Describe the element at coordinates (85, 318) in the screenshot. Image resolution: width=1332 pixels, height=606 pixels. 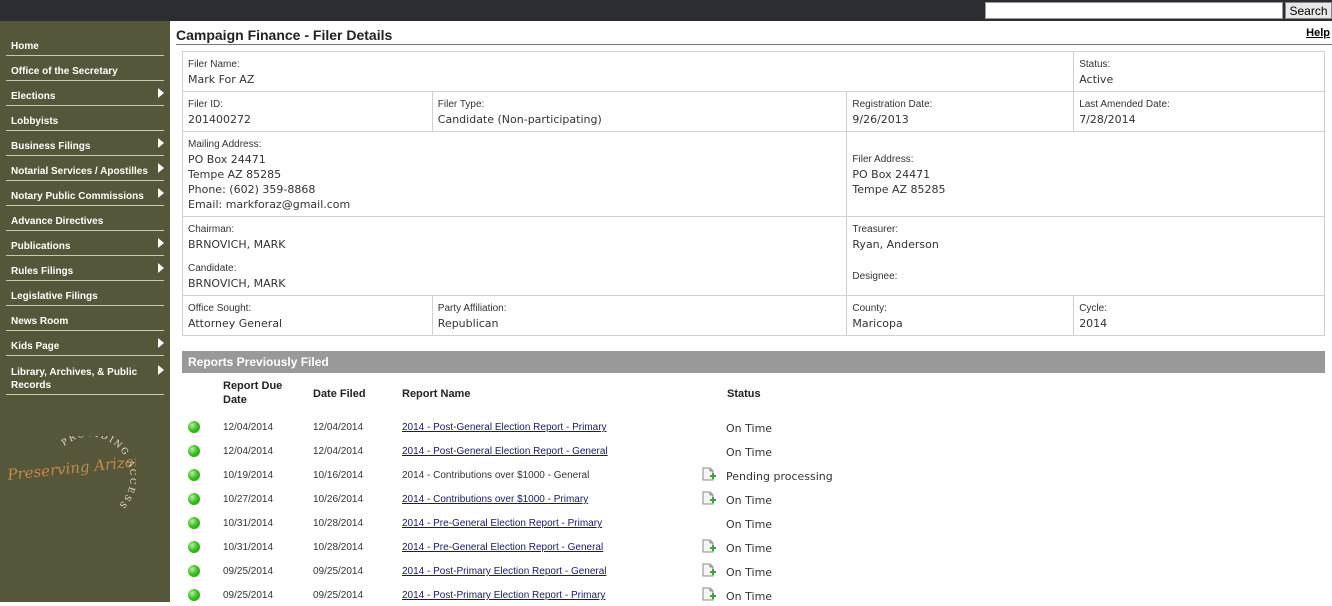
I see `sidebar-item-news-room: News Room` at that location.